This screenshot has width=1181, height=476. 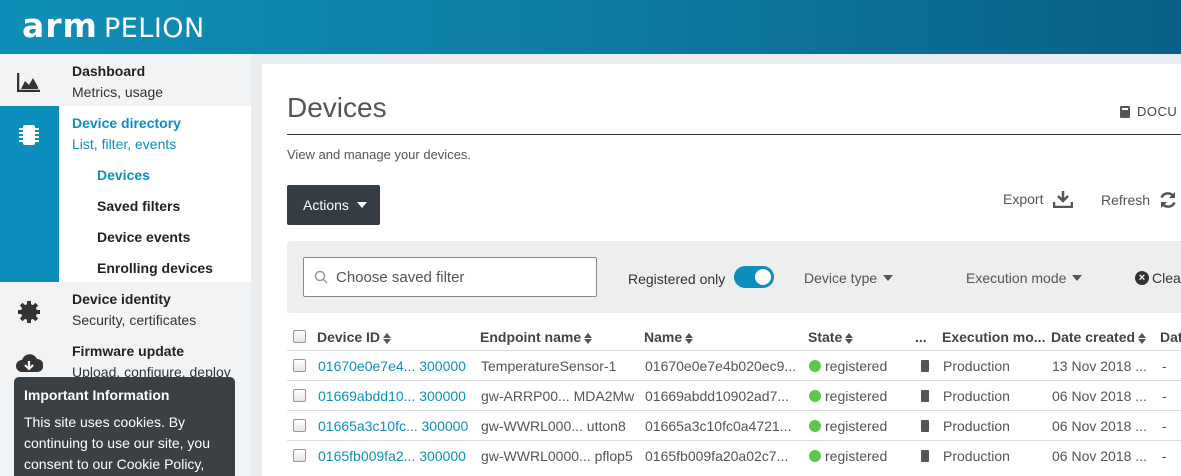 I want to click on logo-pelion-text: PELION, so click(x=154, y=28).